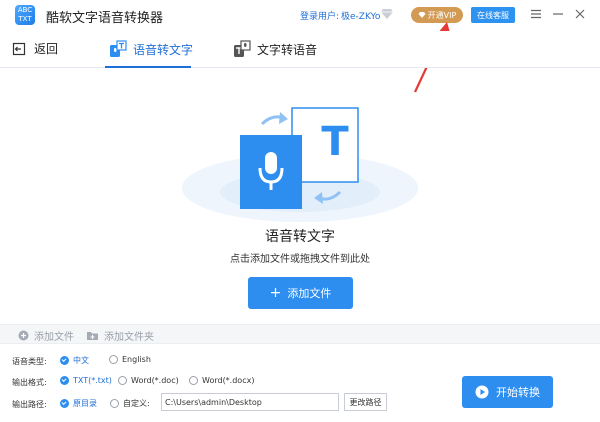  I want to click on output-path-input, so click(250, 402).